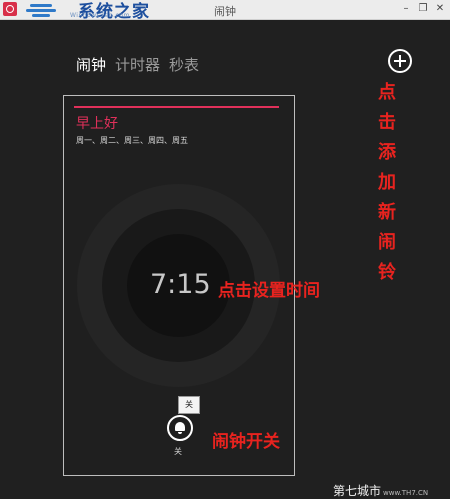 This screenshot has height=499, width=450. What do you see at coordinates (189, 405) in the screenshot?
I see `toggle-tooltip: 关` at bounding box center [189, 405].